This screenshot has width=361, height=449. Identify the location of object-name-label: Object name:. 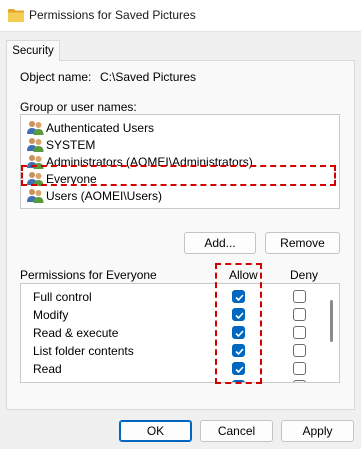
(56, 77).